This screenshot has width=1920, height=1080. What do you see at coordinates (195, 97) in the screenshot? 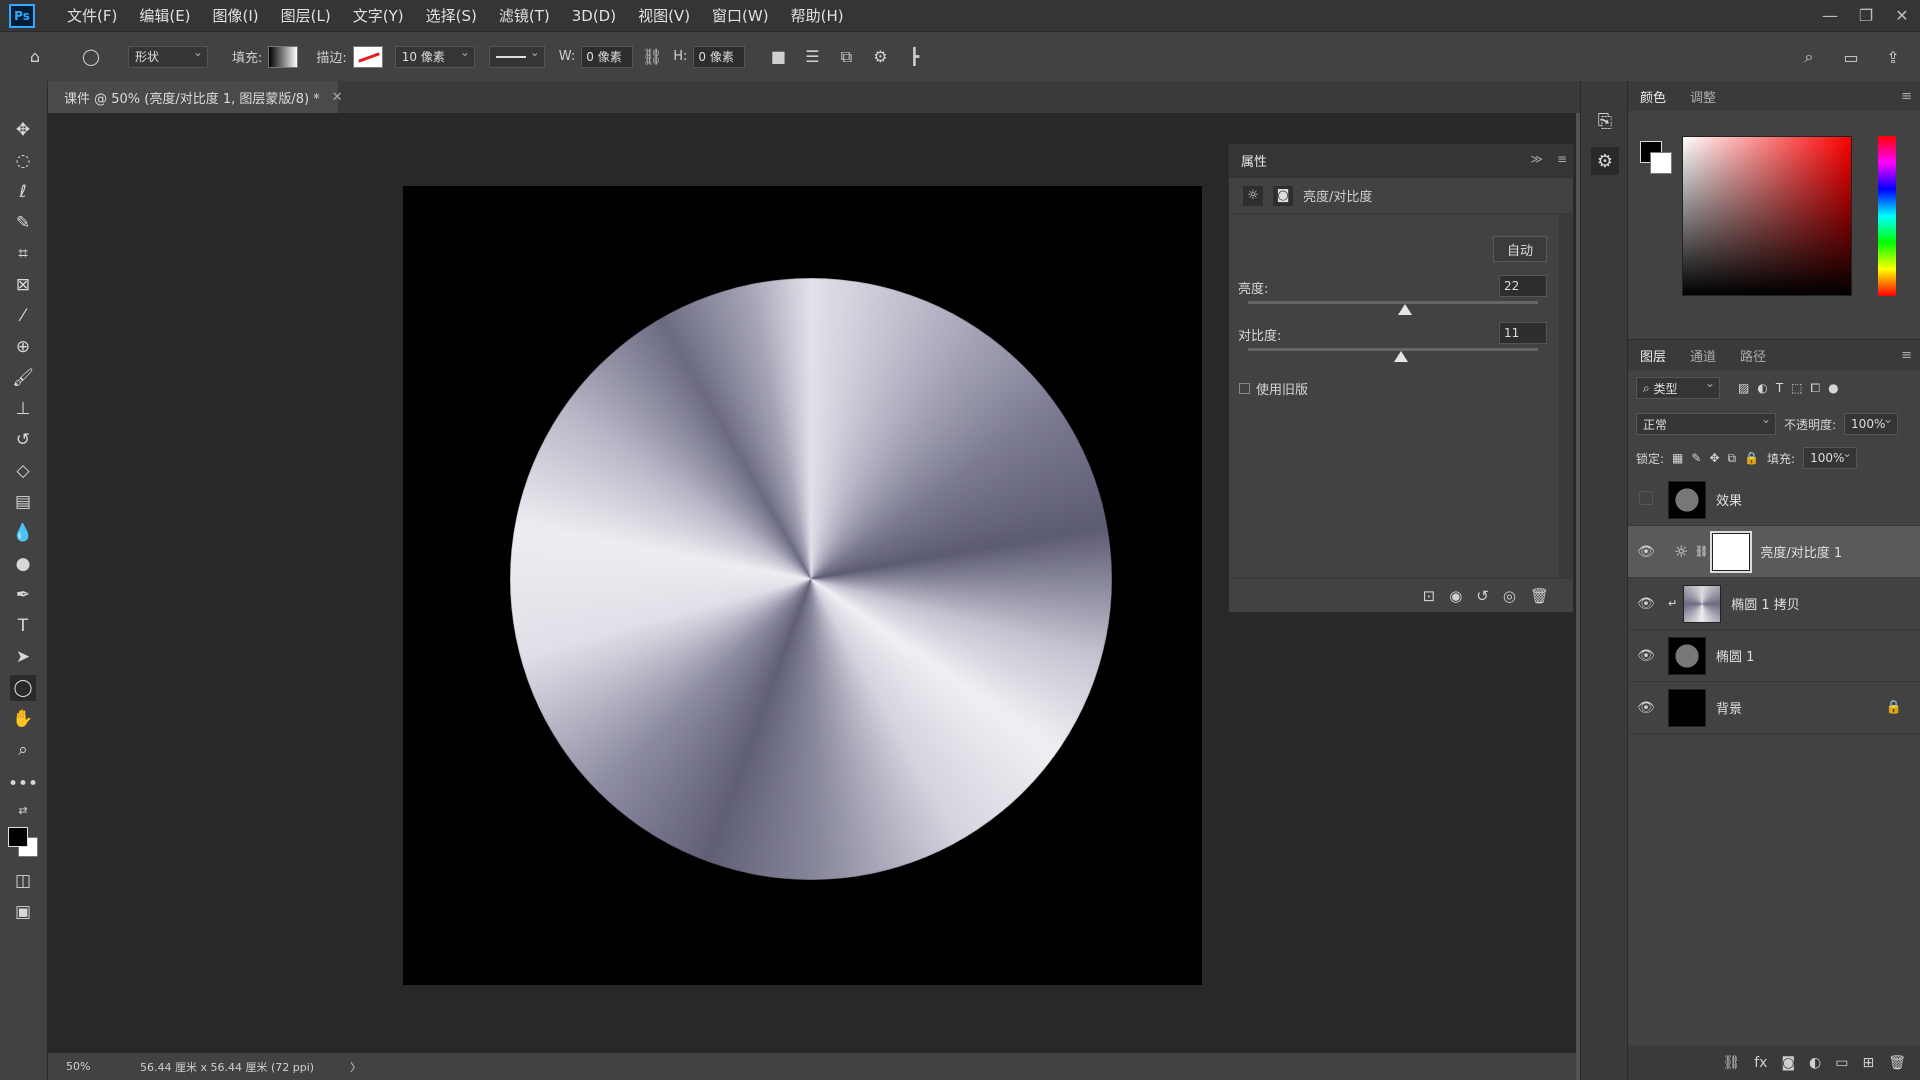
I see `document-tab: 课件 @ 50% (亮度/对比度 1, 图层蒙版/8) * ✕` at bounding box center [195, 97].